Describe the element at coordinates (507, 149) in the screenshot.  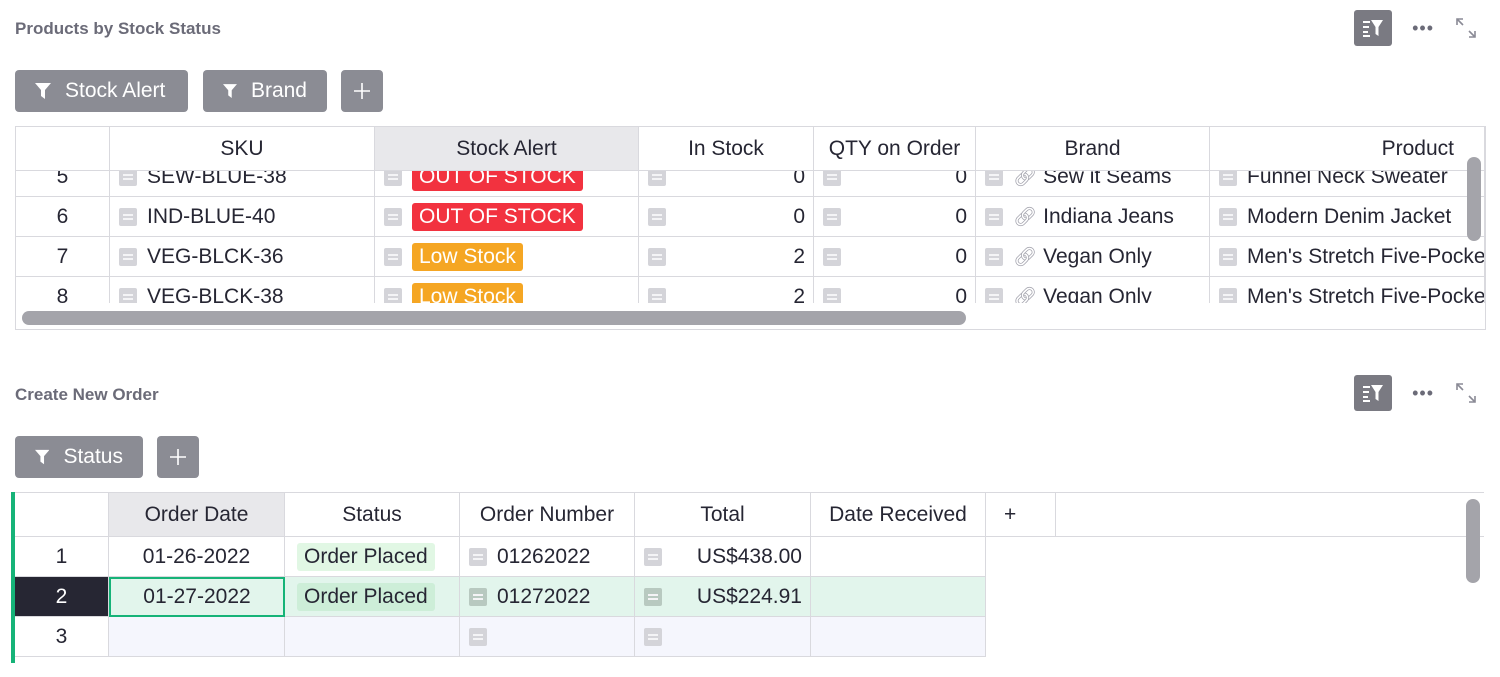
I see `column-header-stock-alert: Stock Alert` at that location.